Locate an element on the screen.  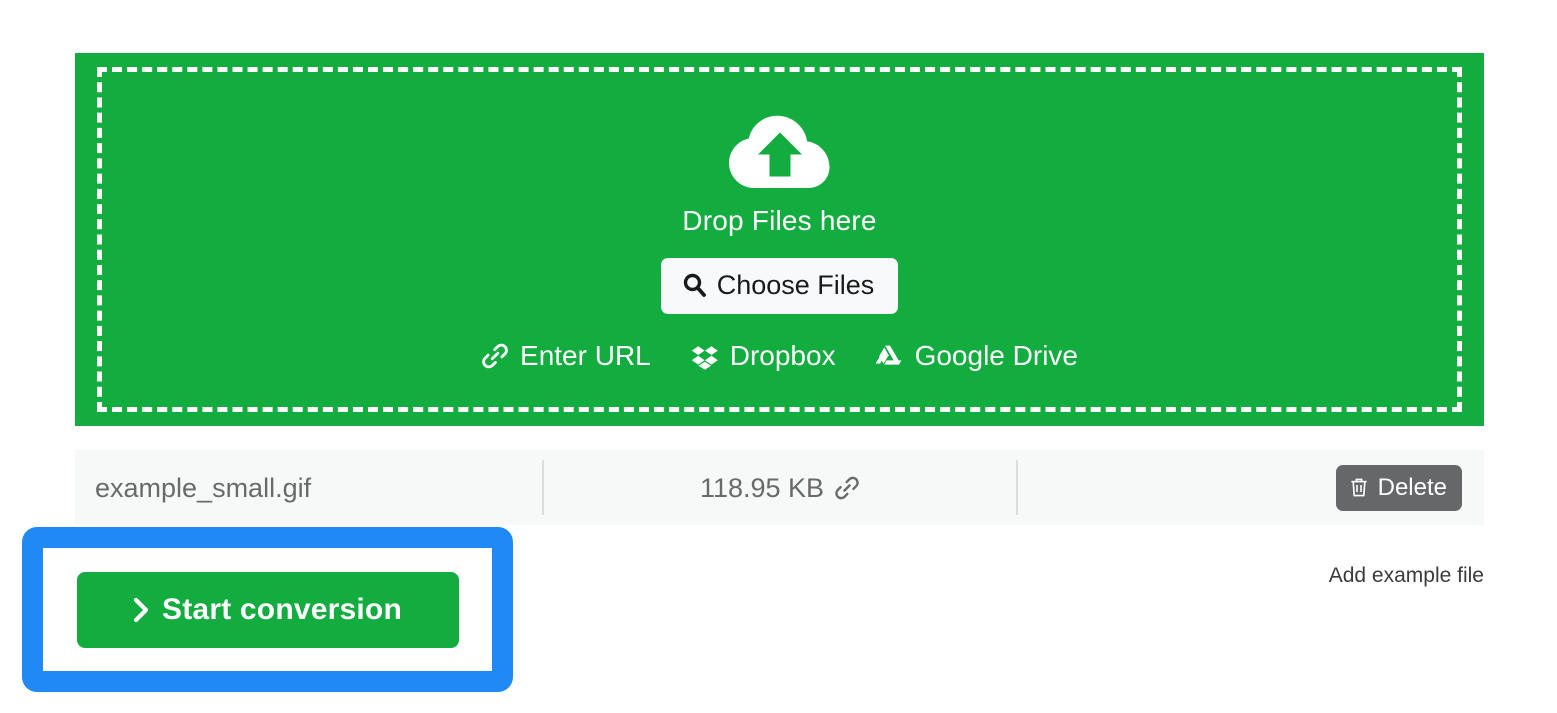
delete-button: Delete is located at coordinates (1398, 487).